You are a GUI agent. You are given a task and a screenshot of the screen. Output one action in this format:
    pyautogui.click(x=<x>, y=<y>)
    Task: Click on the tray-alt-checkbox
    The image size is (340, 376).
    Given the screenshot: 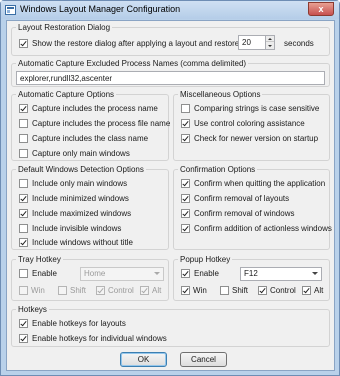 What is the action you would take?
    pyautogui.click(x=144, y=290)
    